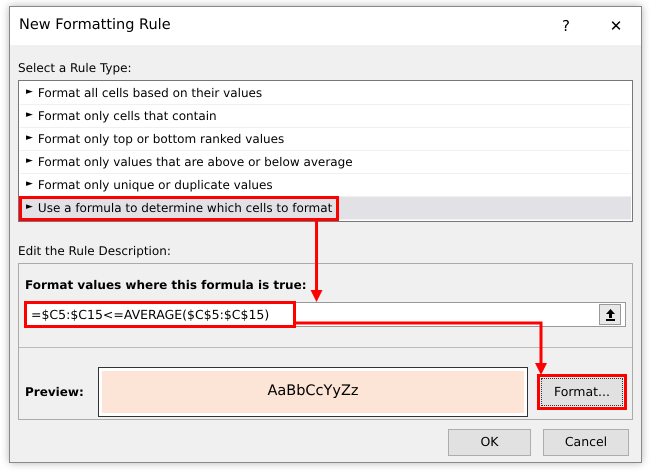  What do you see at coordinates (325, 93) in the screenshot?
I see `rule-type-item: ► Format all cells based on their values` at bounding box center [325, 93].